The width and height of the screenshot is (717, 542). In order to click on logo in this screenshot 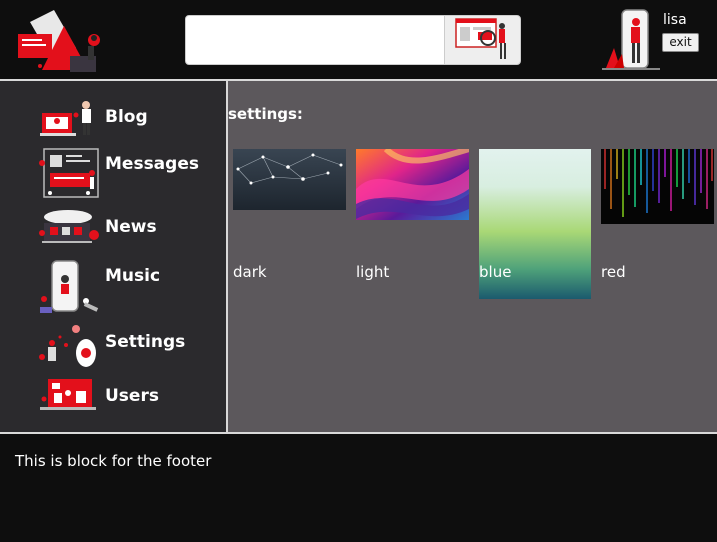, I will do `click(61, 41)`.